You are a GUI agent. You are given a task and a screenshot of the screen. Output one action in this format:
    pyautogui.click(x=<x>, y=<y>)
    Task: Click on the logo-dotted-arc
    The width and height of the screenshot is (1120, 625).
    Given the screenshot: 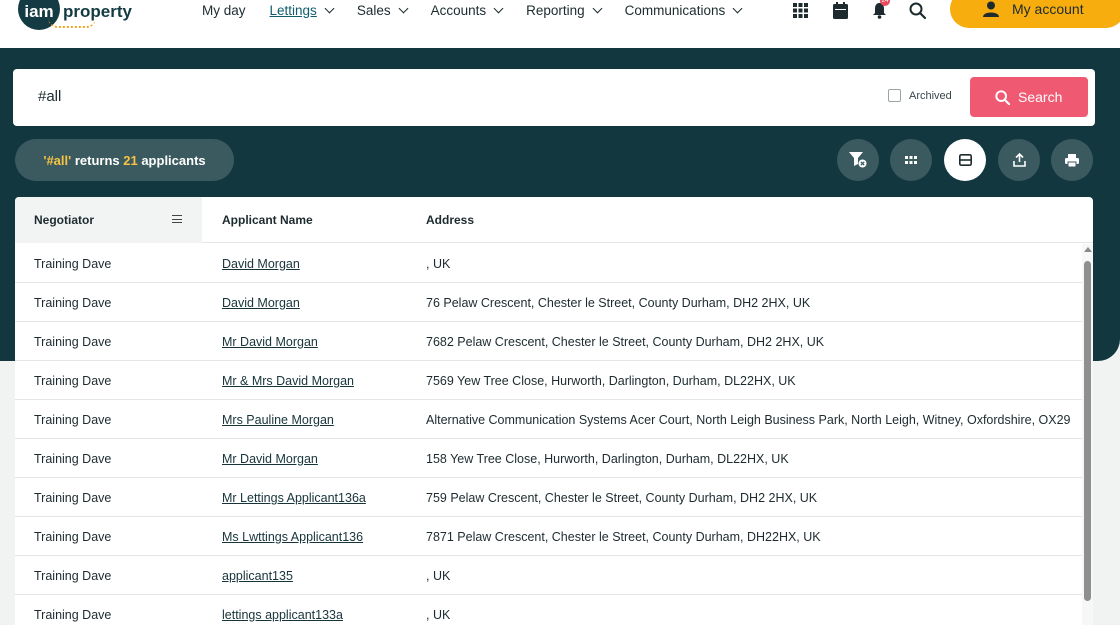 What is the action you would take?
    pyautogui.click(x=72, y=23)
    